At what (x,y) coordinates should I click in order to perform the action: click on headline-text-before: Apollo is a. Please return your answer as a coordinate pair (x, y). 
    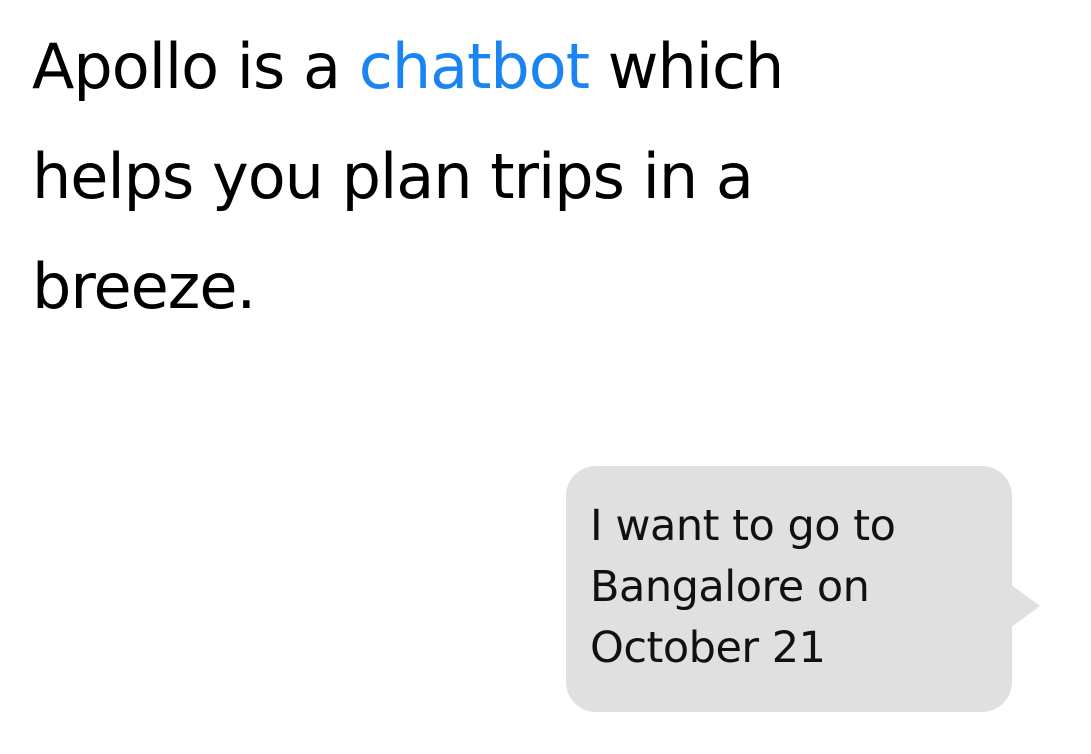
    Looking at the image, I should click on (195, 66).